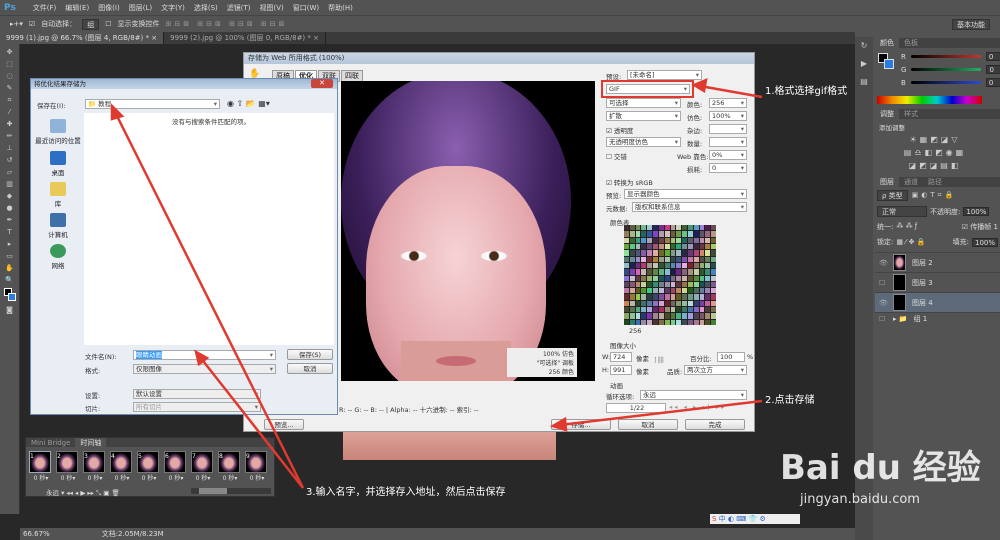  I want to click on arrow-3b, so click(251, 422).